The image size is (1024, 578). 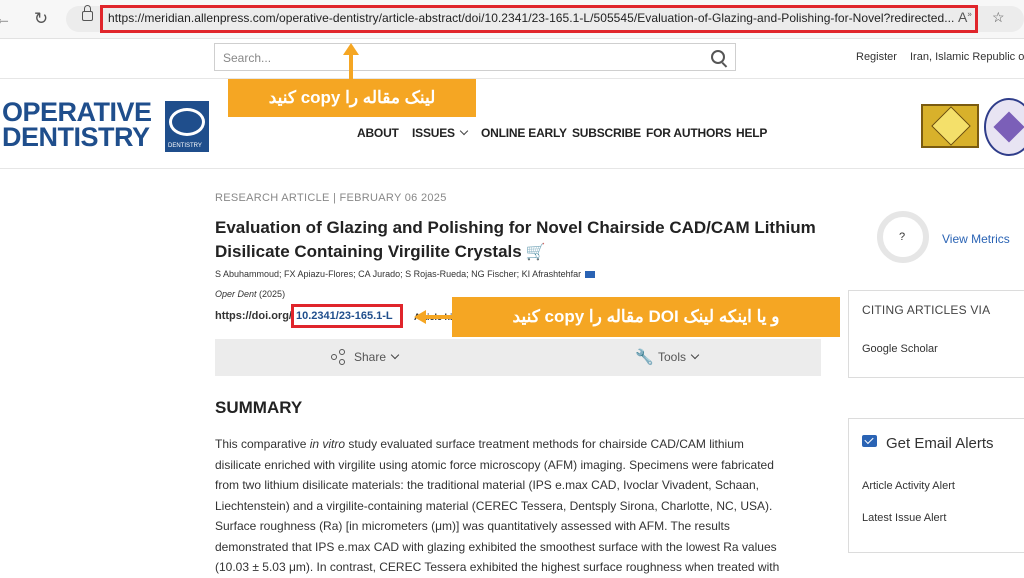 What do you see at coordinates (904, 518) in the screenshot?
I see `latest-issue-alert-link: Latest Issue Alert` at bounding box center [904, 518].